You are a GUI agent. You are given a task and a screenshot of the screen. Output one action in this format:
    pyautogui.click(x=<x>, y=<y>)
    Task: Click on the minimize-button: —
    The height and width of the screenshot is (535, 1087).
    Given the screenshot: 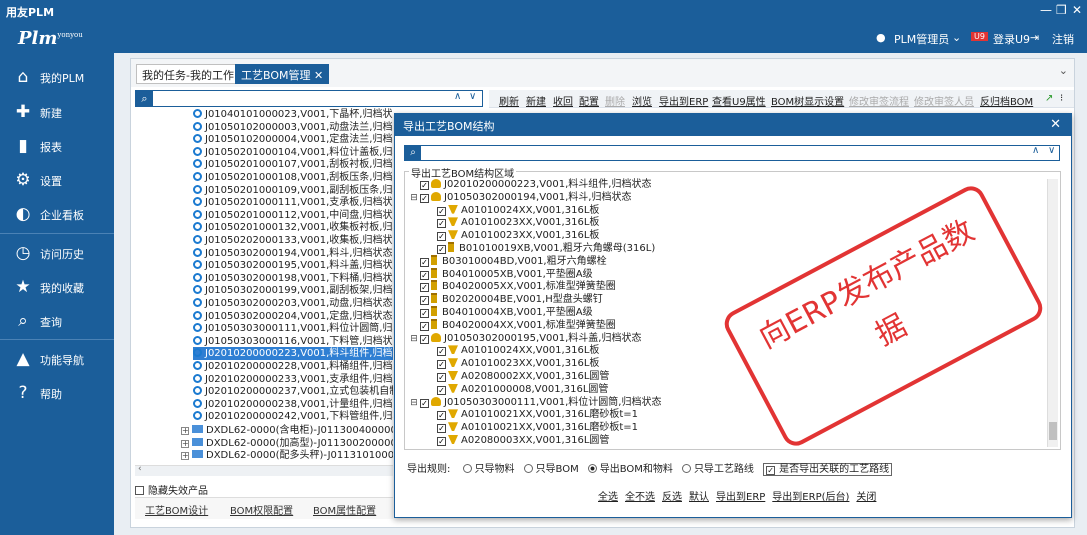 What is the action you would take?
    pyautogui.click(x=1046, y=10)
    